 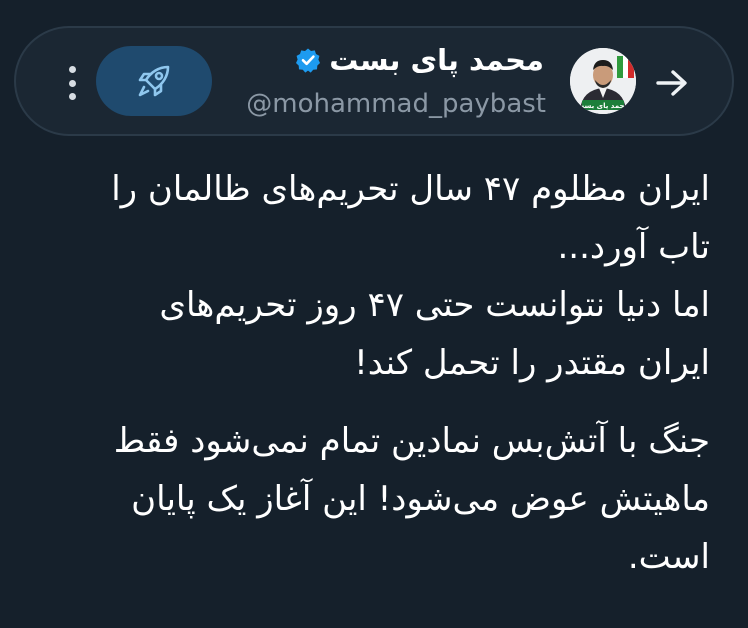 I want to click on tweet-line: ایران مقتدر را تحمل کند!, so click(x=532, y=363).